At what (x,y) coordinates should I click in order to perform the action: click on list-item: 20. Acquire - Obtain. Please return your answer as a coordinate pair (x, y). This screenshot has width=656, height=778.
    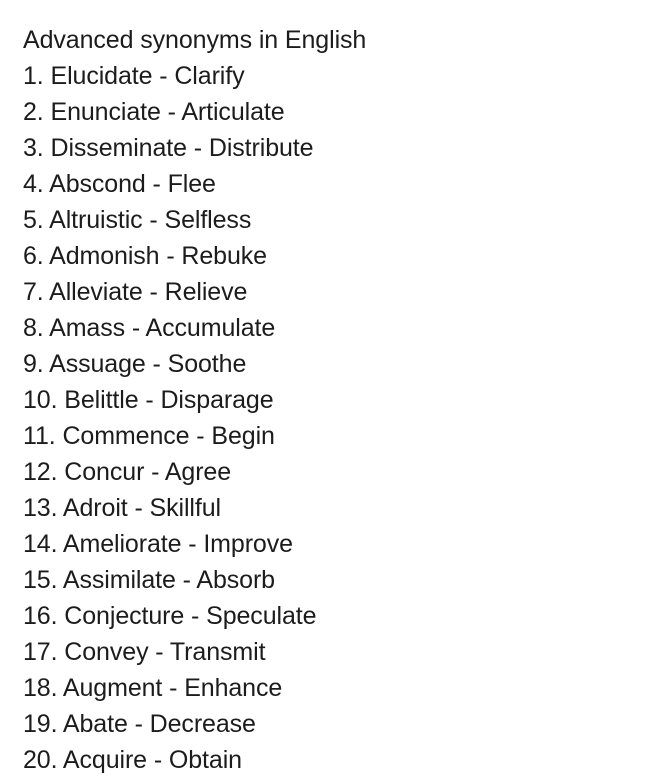
    Looking at the image, I should click on (132, 760).